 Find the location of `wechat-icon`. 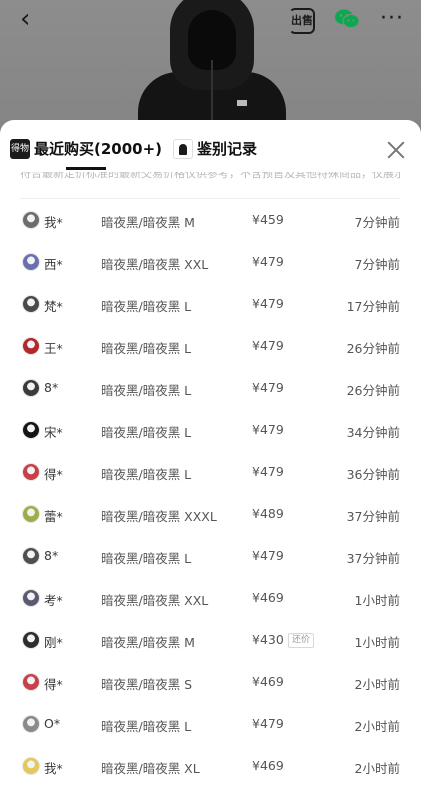

wechat-icon is located at coordinates (347, 19).